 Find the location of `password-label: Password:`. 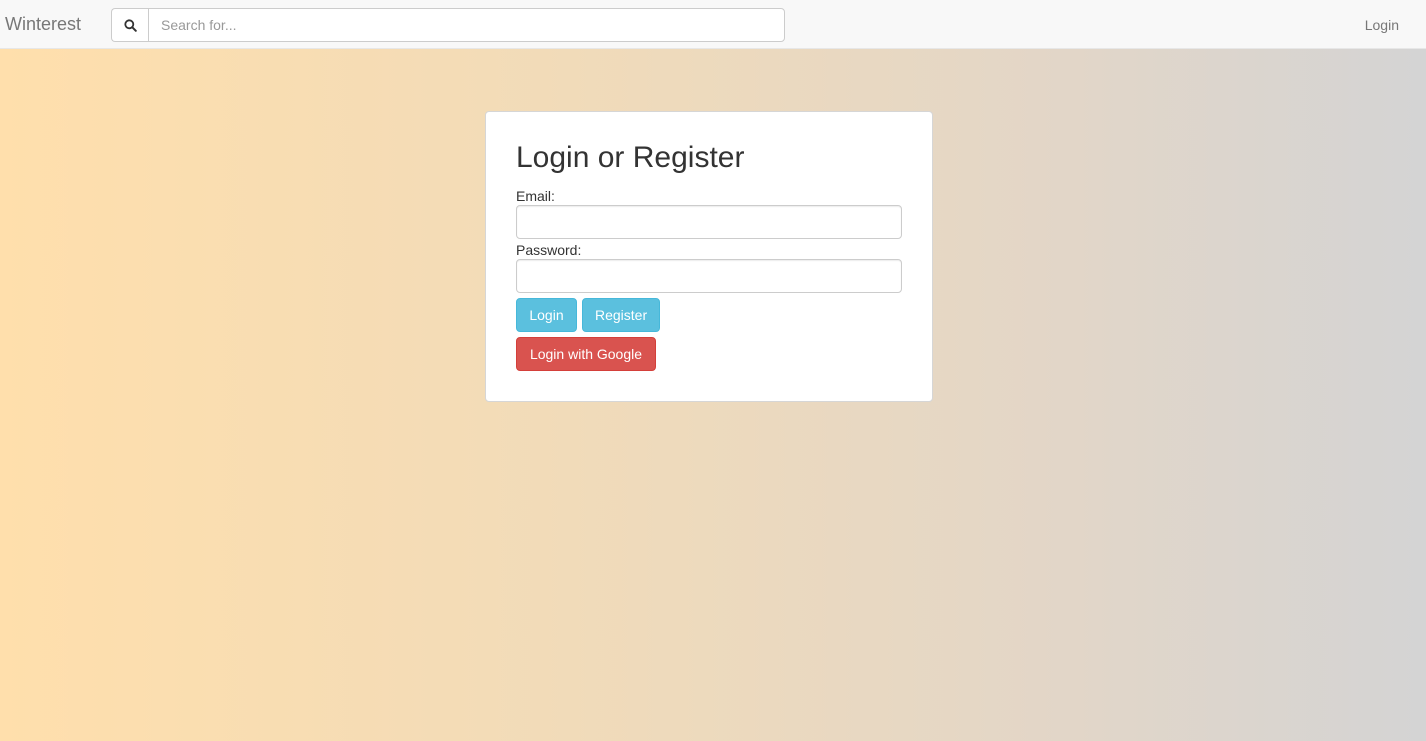

password-label: Password: is located at coordinates (549, 250).